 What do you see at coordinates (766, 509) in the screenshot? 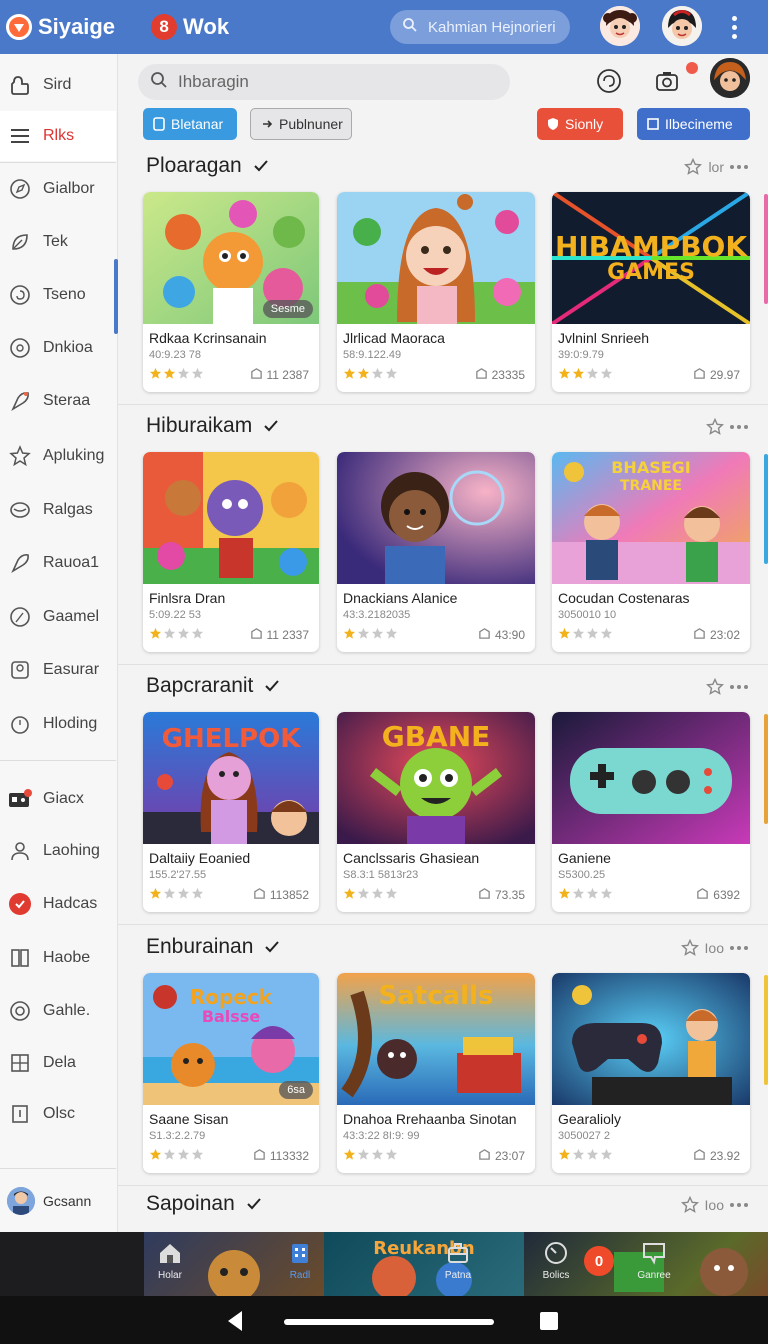
I see `next-card-peek` at bounding box center [766, 509].